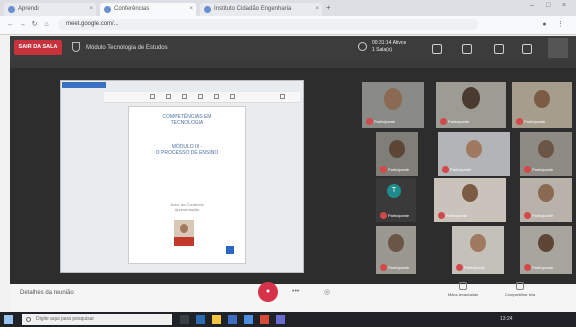 The image size is (576, 327). Describe the element at coordinates (544, 24) in the screenshot. I see `profile-icon: ●` at that location.